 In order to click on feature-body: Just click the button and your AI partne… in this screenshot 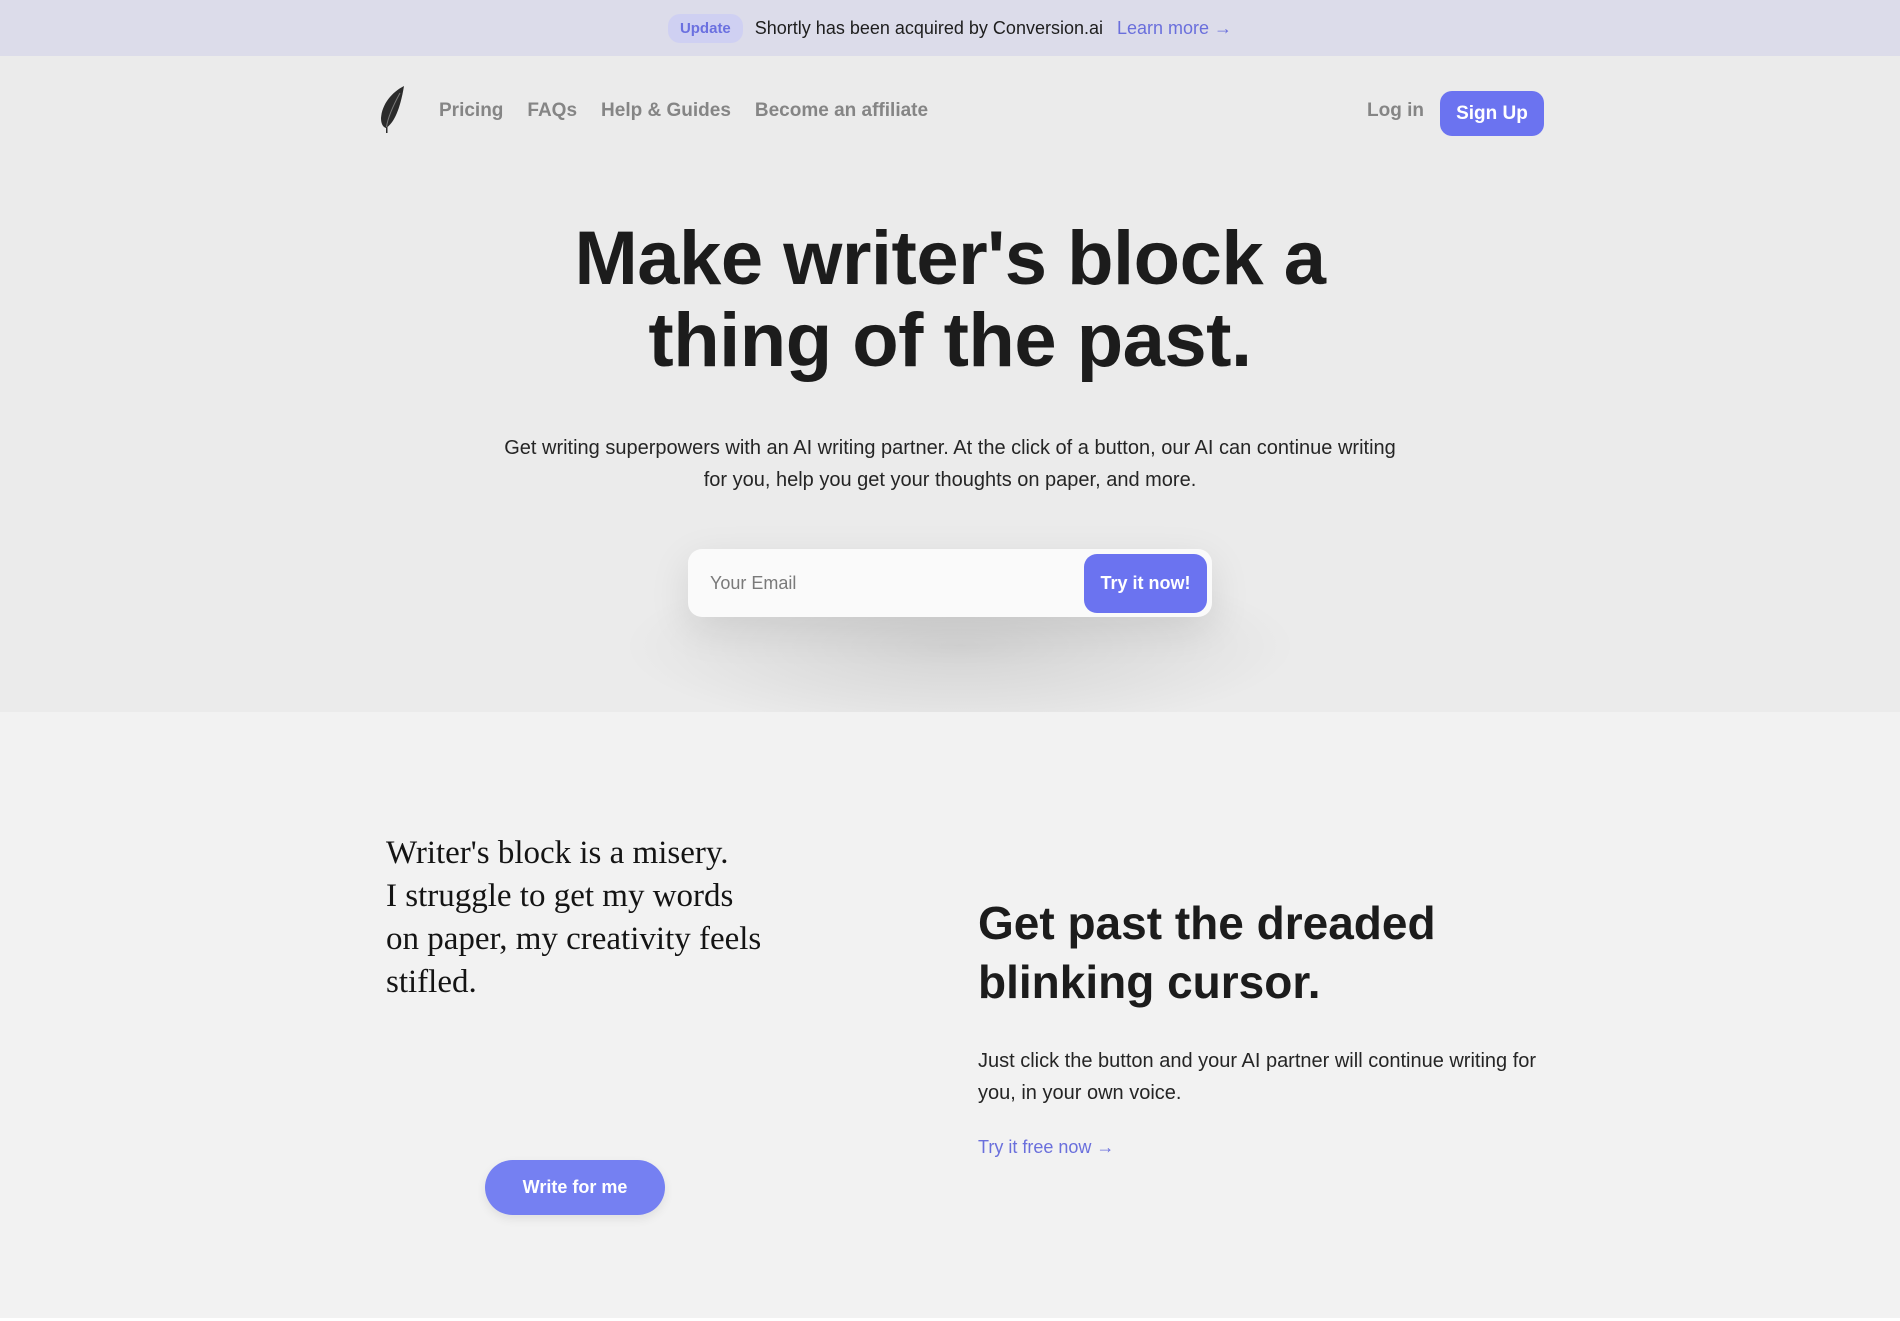, I will do `click(1257, 1077)`.